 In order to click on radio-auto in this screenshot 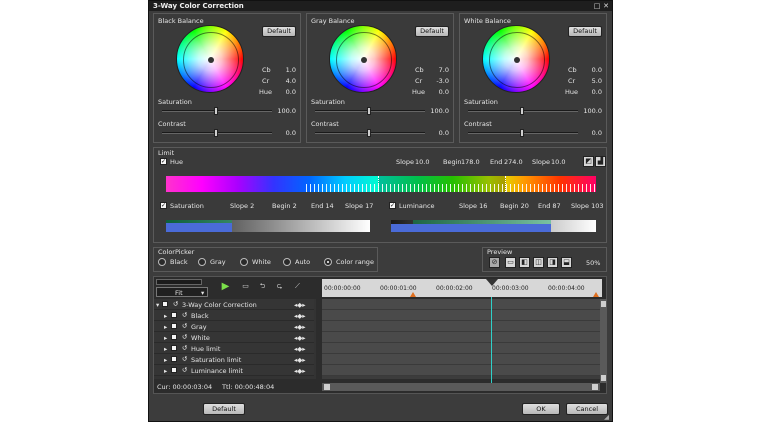, I will do `click(287, 262)`.